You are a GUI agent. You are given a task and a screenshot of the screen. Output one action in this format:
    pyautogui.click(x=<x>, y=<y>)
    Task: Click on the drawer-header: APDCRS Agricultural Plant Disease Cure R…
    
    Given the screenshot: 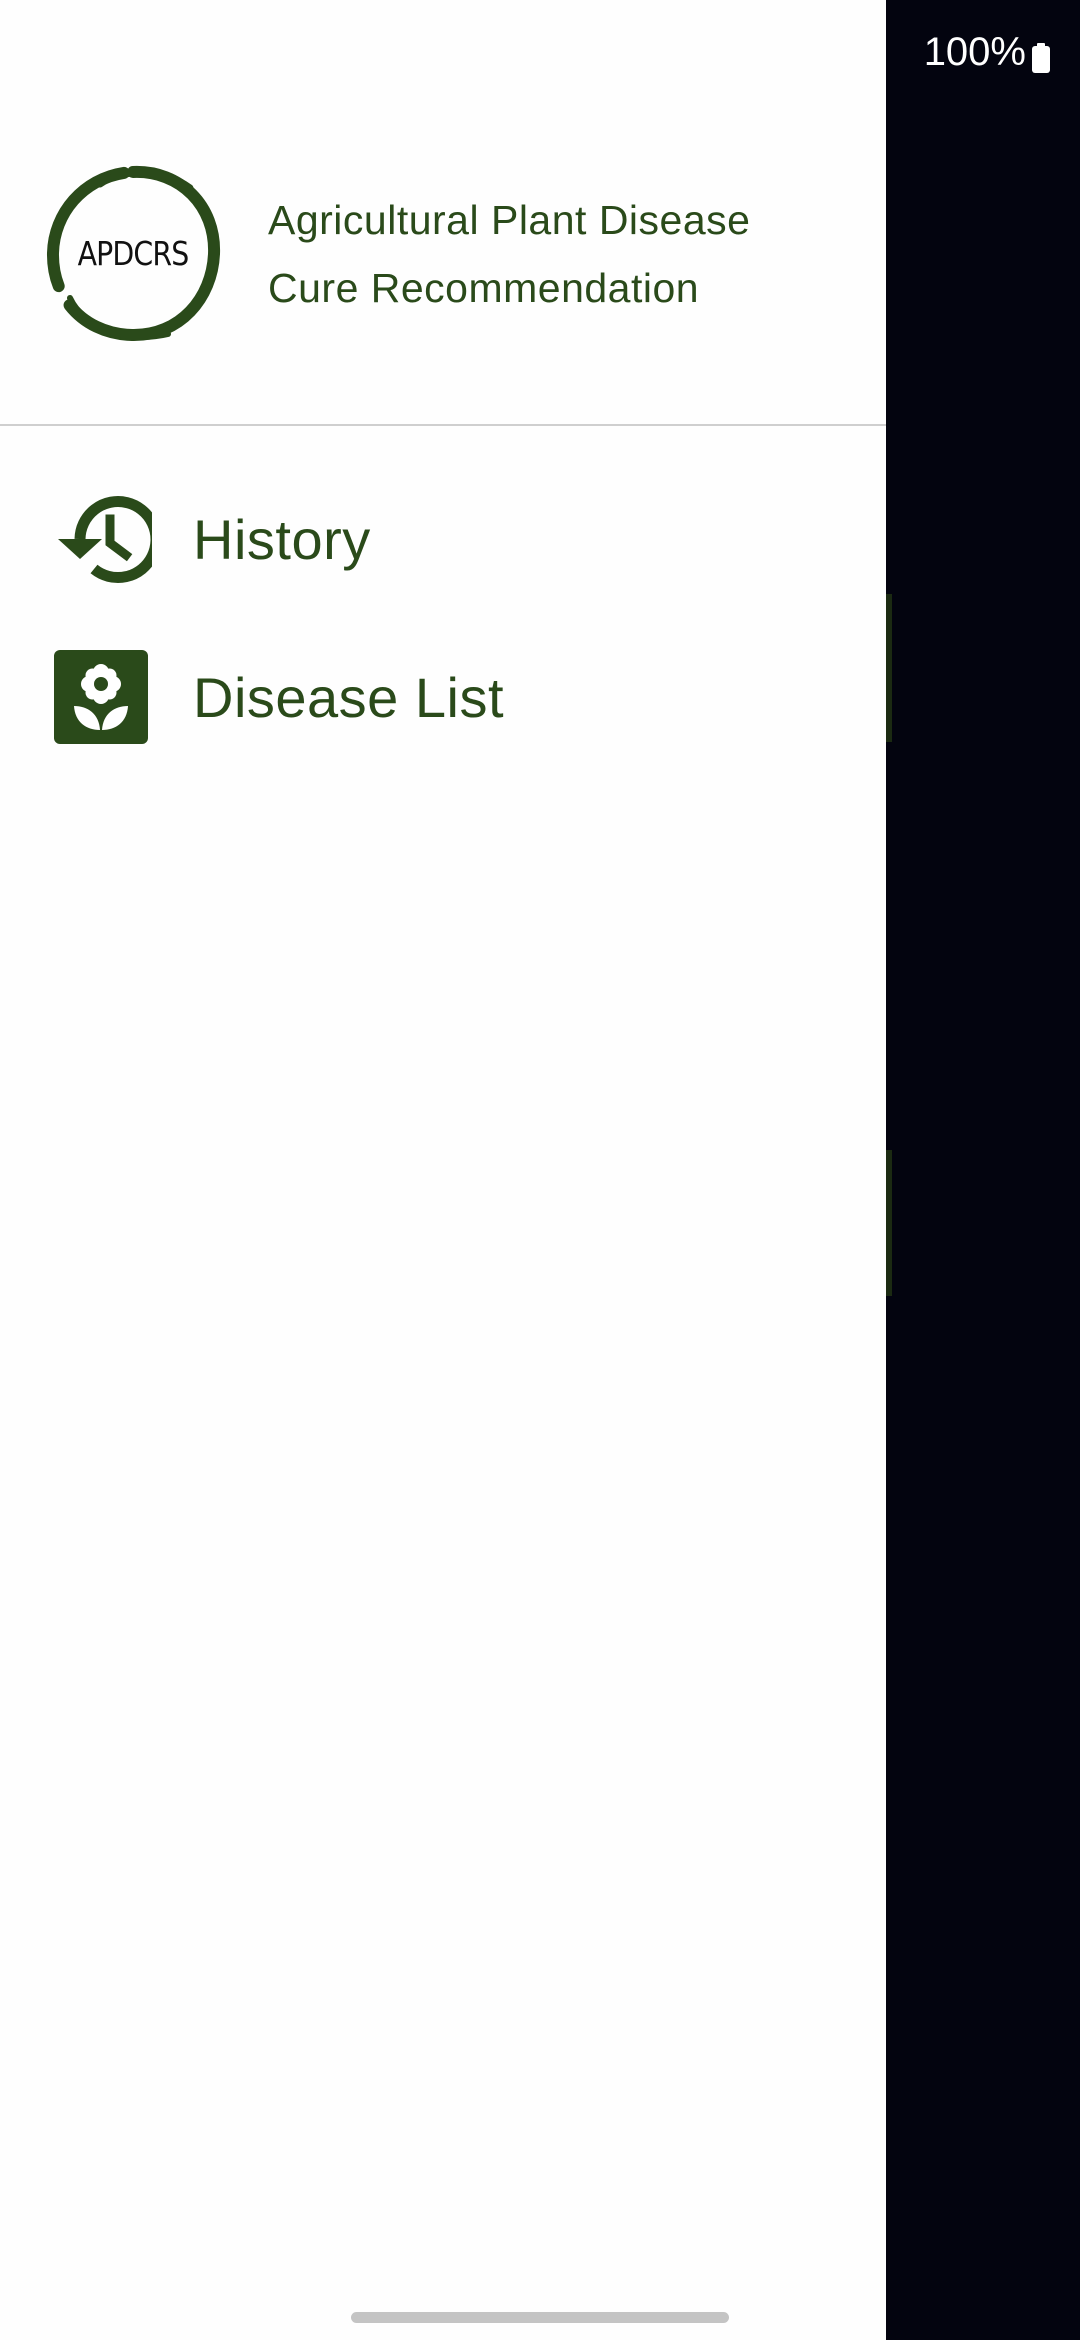 What is the action you would take?
    pyautogui.click(x=443, y=213)
    